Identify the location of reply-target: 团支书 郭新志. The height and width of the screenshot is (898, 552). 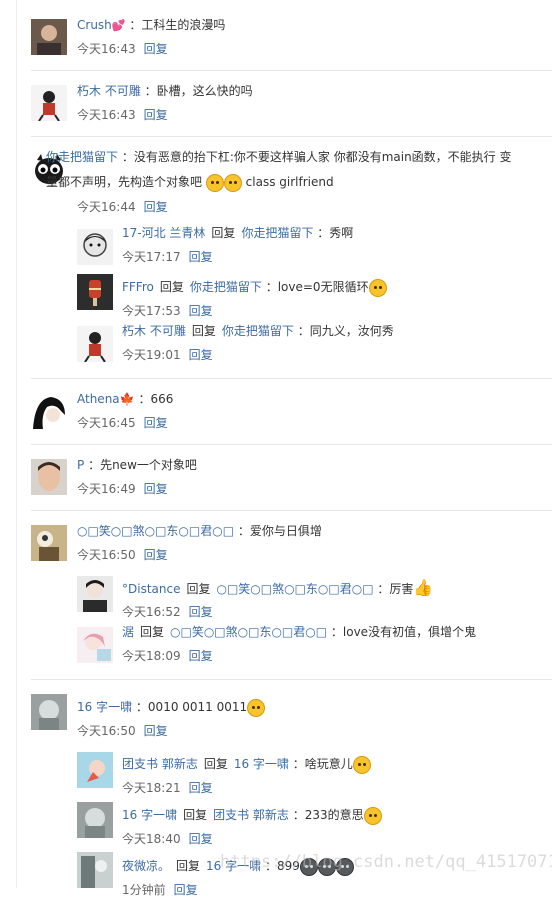
(251, 815).